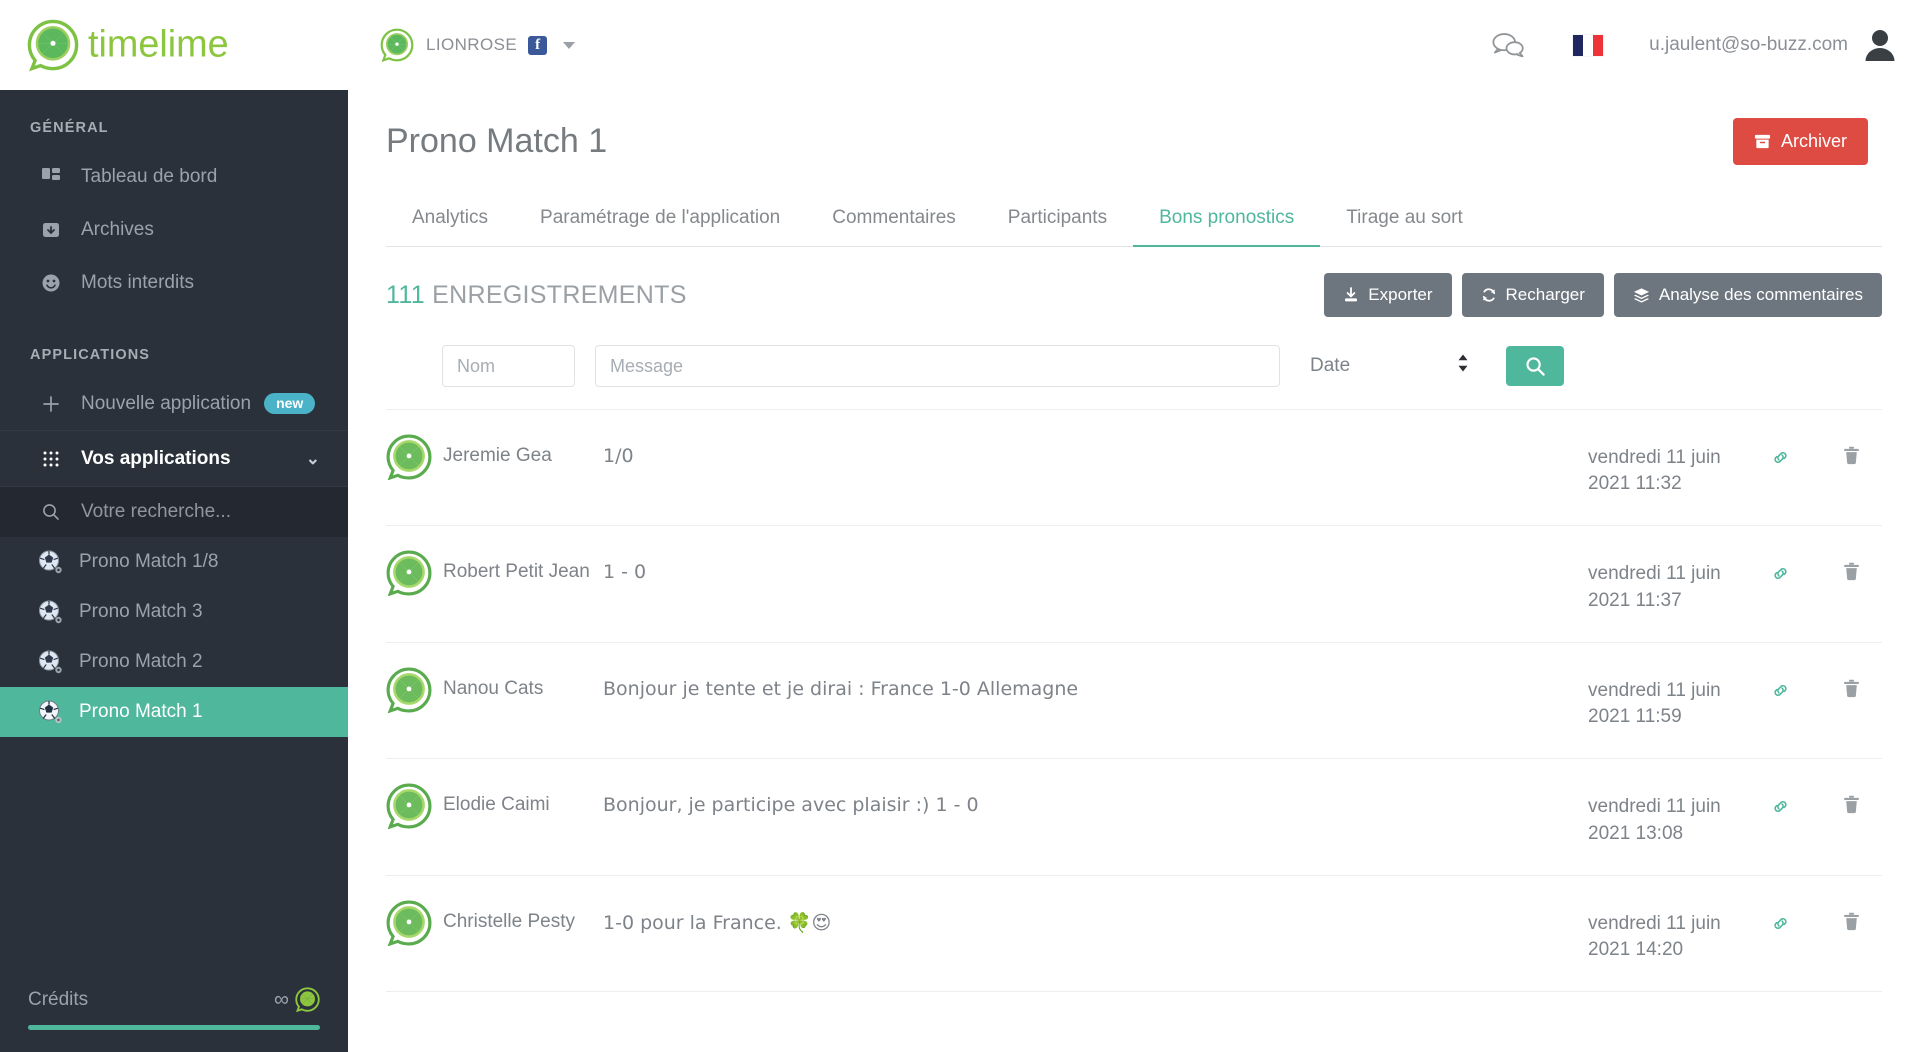 The image size is (1920, 1052). What do you see at coordinates (53, 45) in the screenshot?
I see `timelime-logo-icon` at bounding box center [53, 45].